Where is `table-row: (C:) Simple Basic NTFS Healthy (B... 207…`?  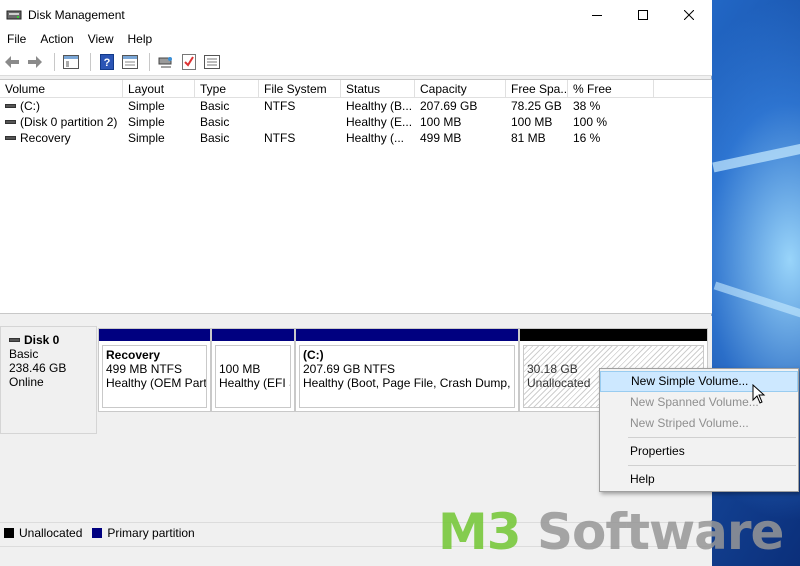 table-row: (C:) Simple Basic NTFS Healthy (B... 207… is located at coordinates (356, 106).